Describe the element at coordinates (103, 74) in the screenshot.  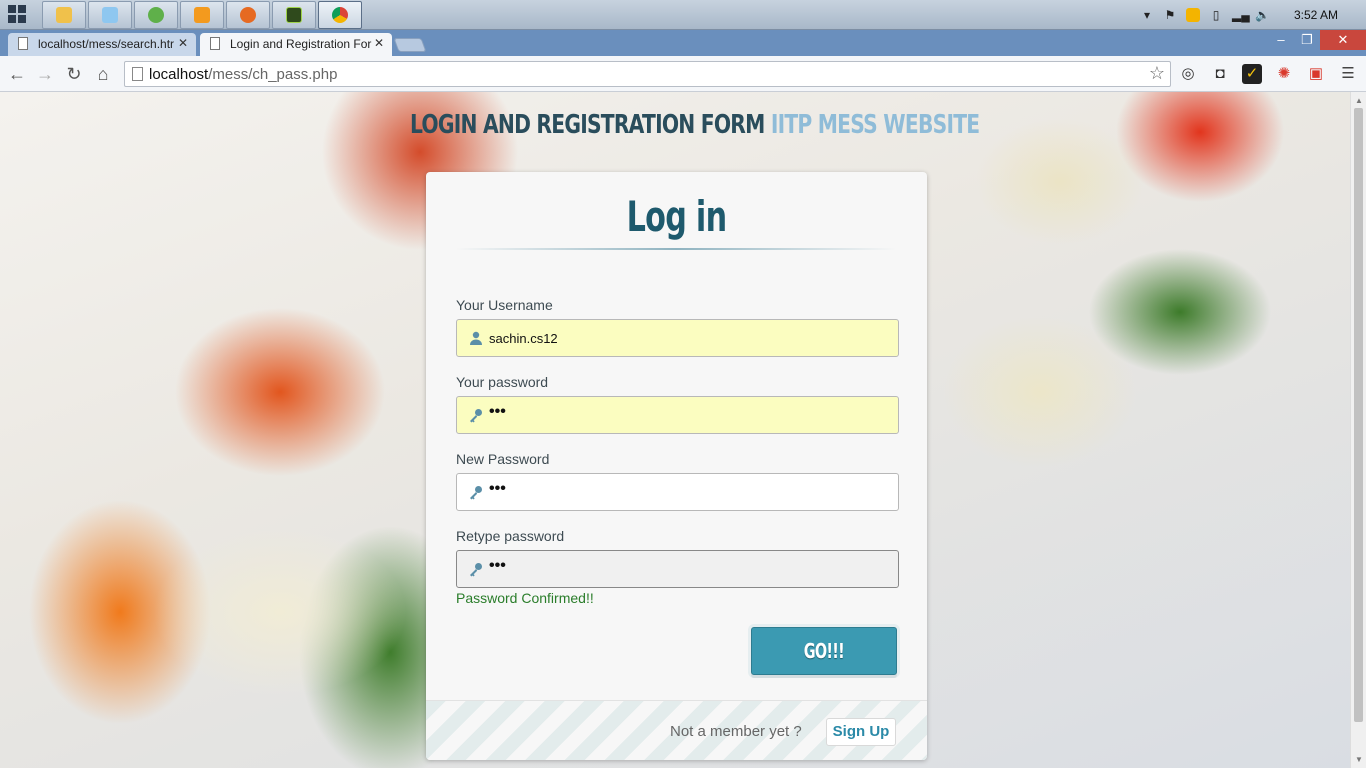
I see `home-icon: ⌂` at that location.